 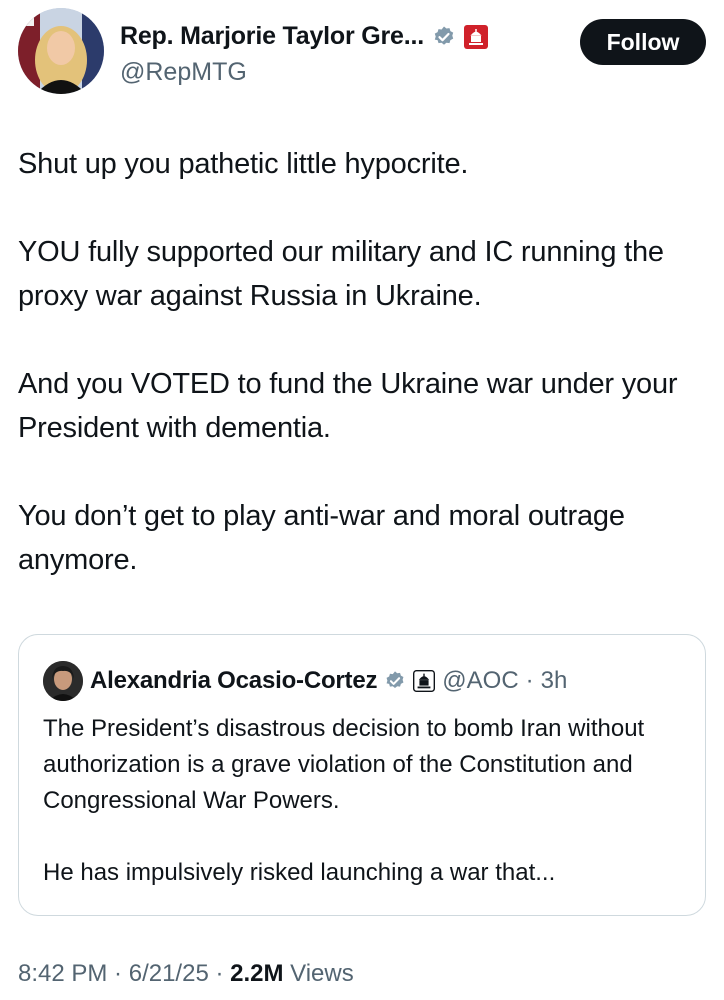 I want to click on views-count: 2.2M, so click(x=257, y=973).